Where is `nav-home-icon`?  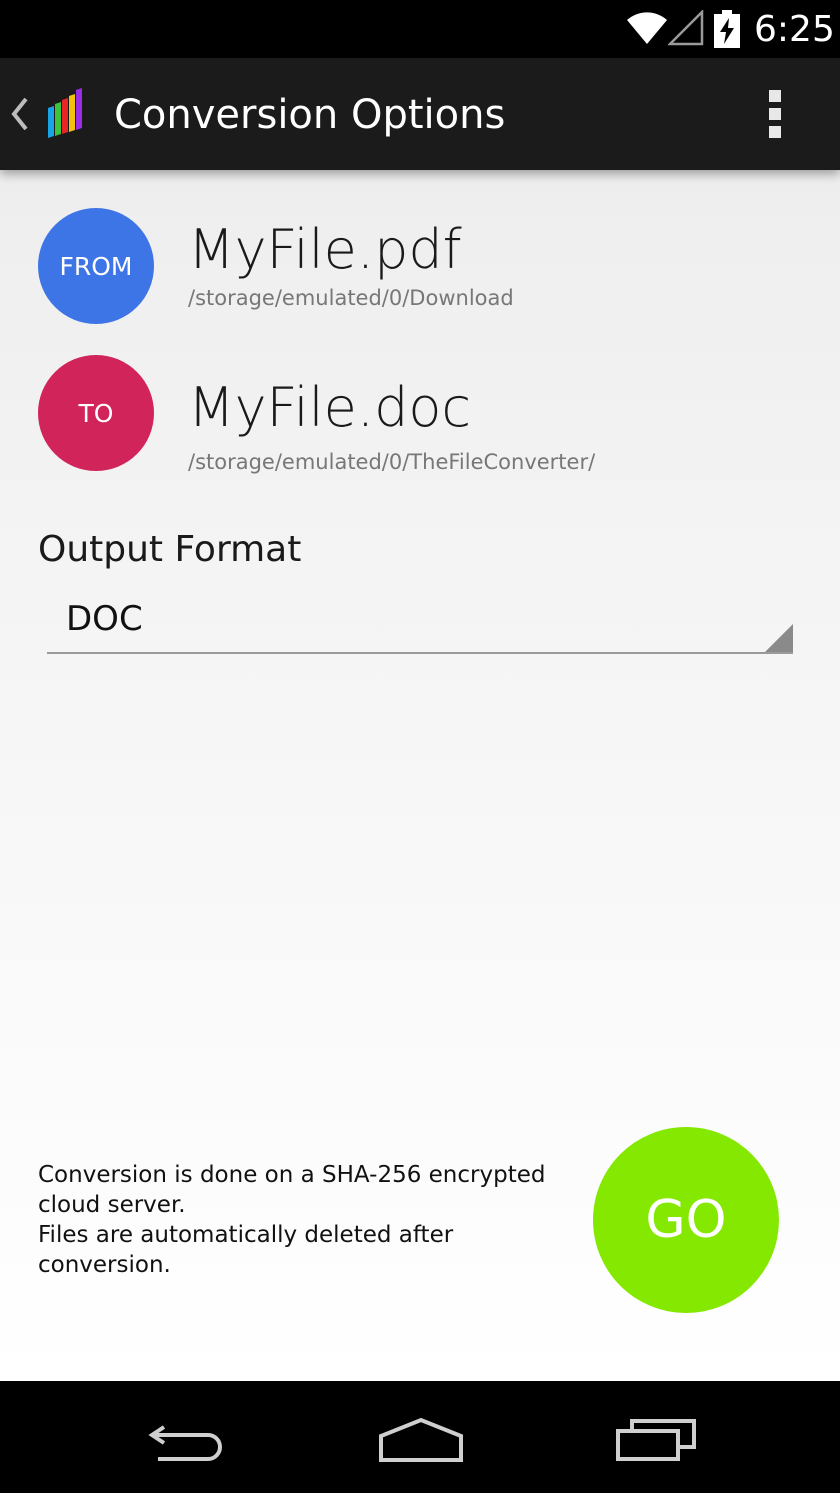
nav-home-icon is located at coordinates (421, 1440).